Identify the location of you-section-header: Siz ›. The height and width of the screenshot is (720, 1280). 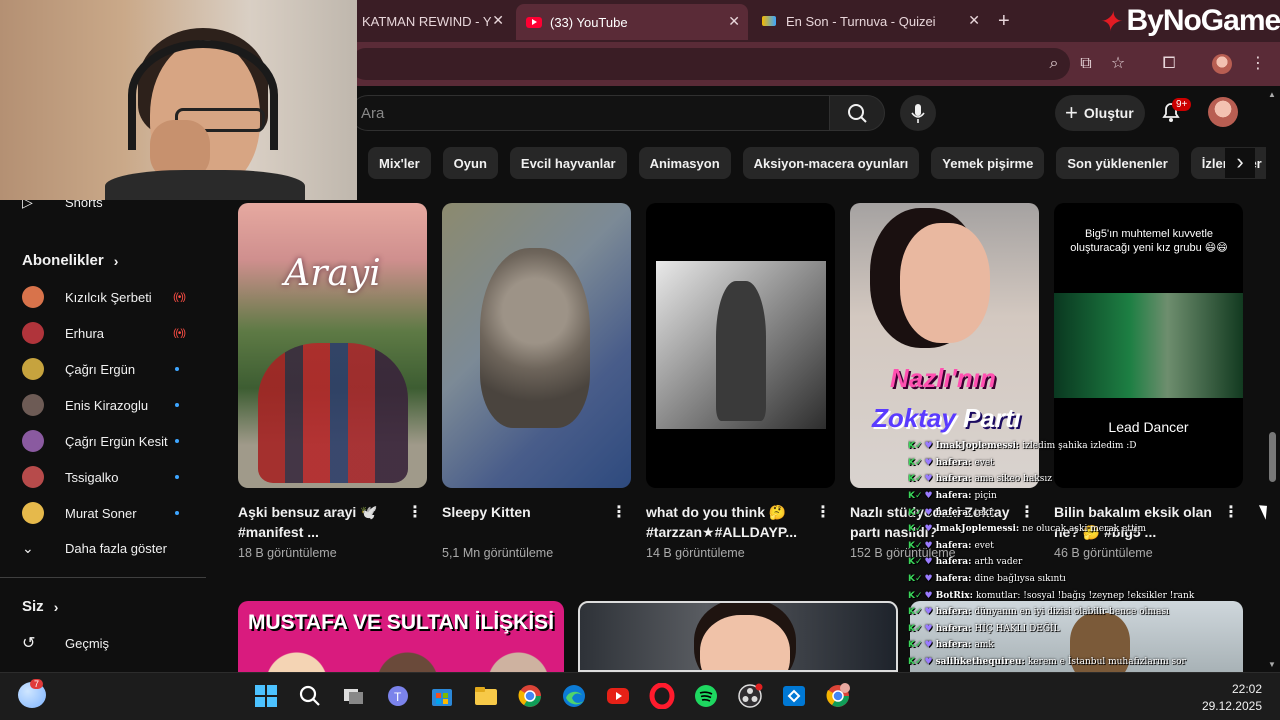
(40, 606).